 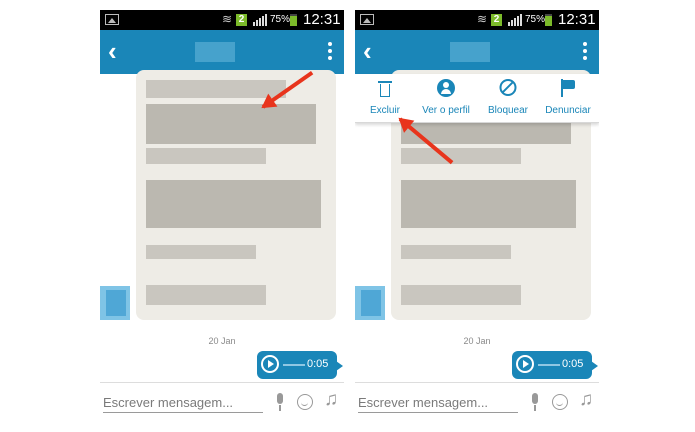 I want to click on profile-icon, so click(x=446, y=88).